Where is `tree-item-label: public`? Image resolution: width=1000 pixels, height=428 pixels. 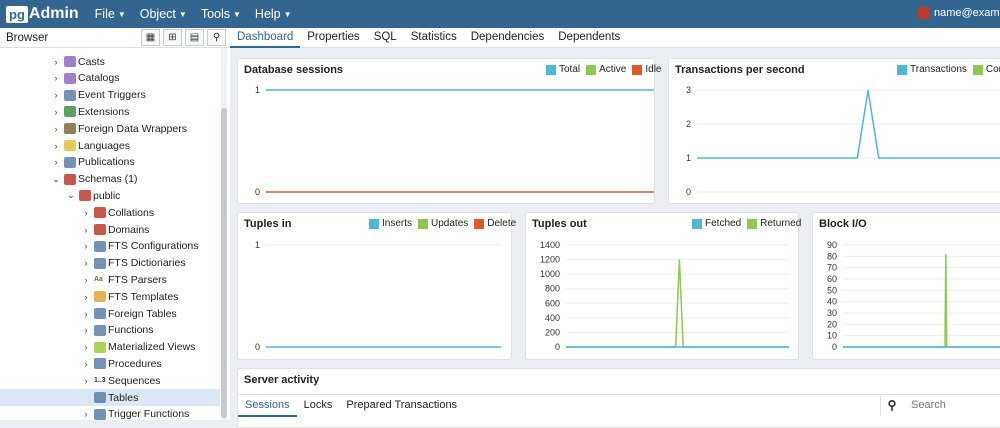
tree-item-label: public is located at coordinates (107, 195).